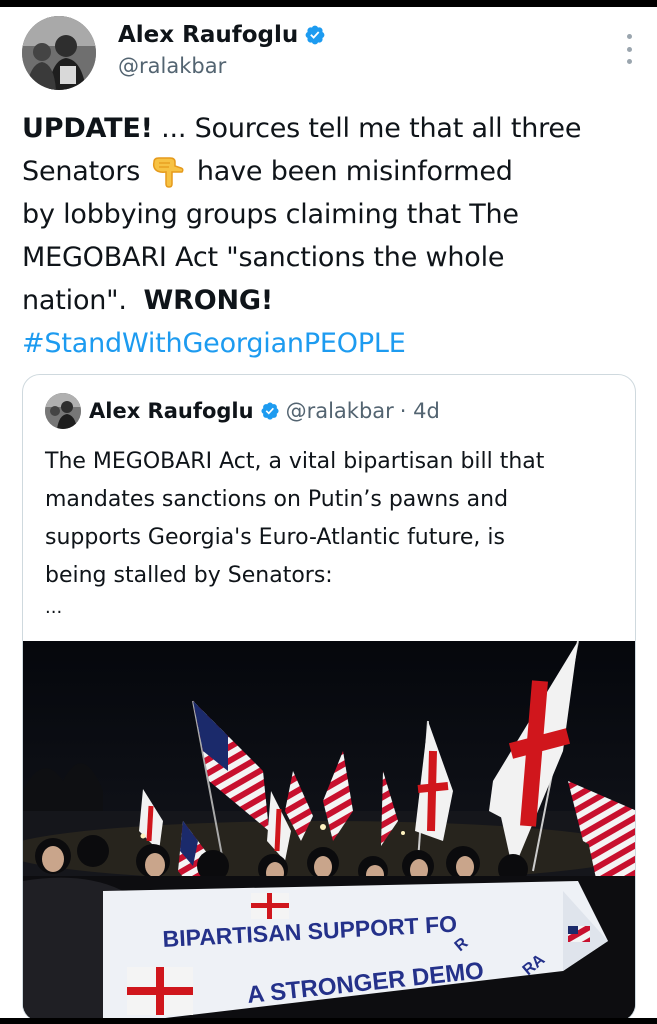 This screenshot has height=1024, width=657. I want to click on tweet-header: Alex Raufoglu @ralakbar, so click(332, 56).